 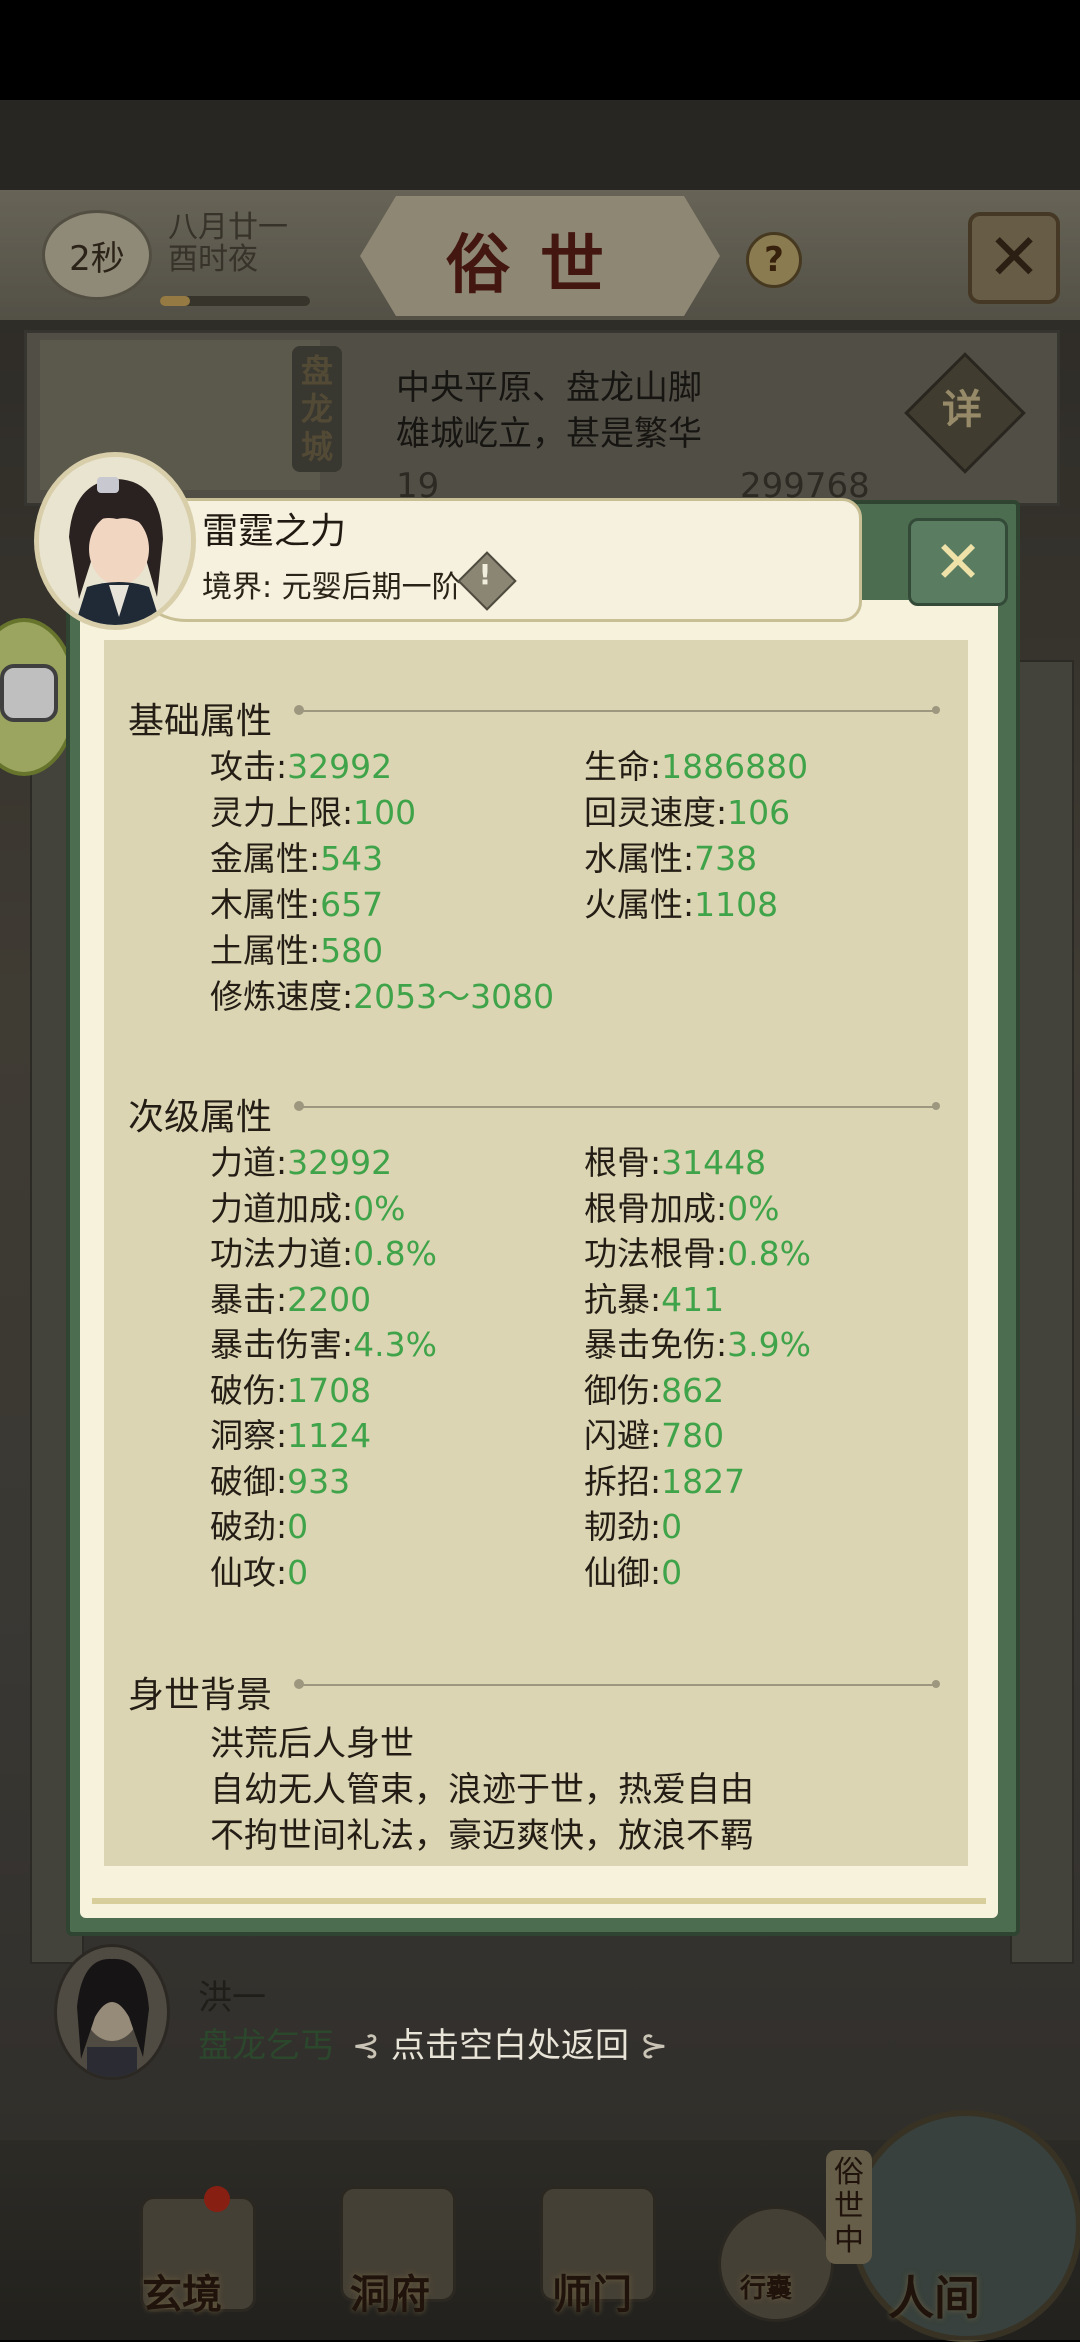 I want to click on stat-value: 31448, so click(x=714, y=1162).